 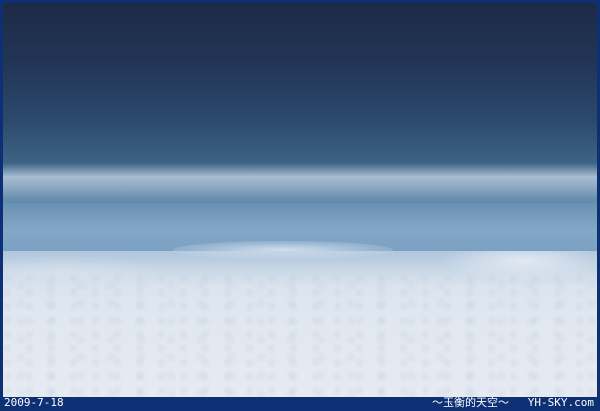 I want to click on horizon-cloud-band, so click(x=300, y=183).